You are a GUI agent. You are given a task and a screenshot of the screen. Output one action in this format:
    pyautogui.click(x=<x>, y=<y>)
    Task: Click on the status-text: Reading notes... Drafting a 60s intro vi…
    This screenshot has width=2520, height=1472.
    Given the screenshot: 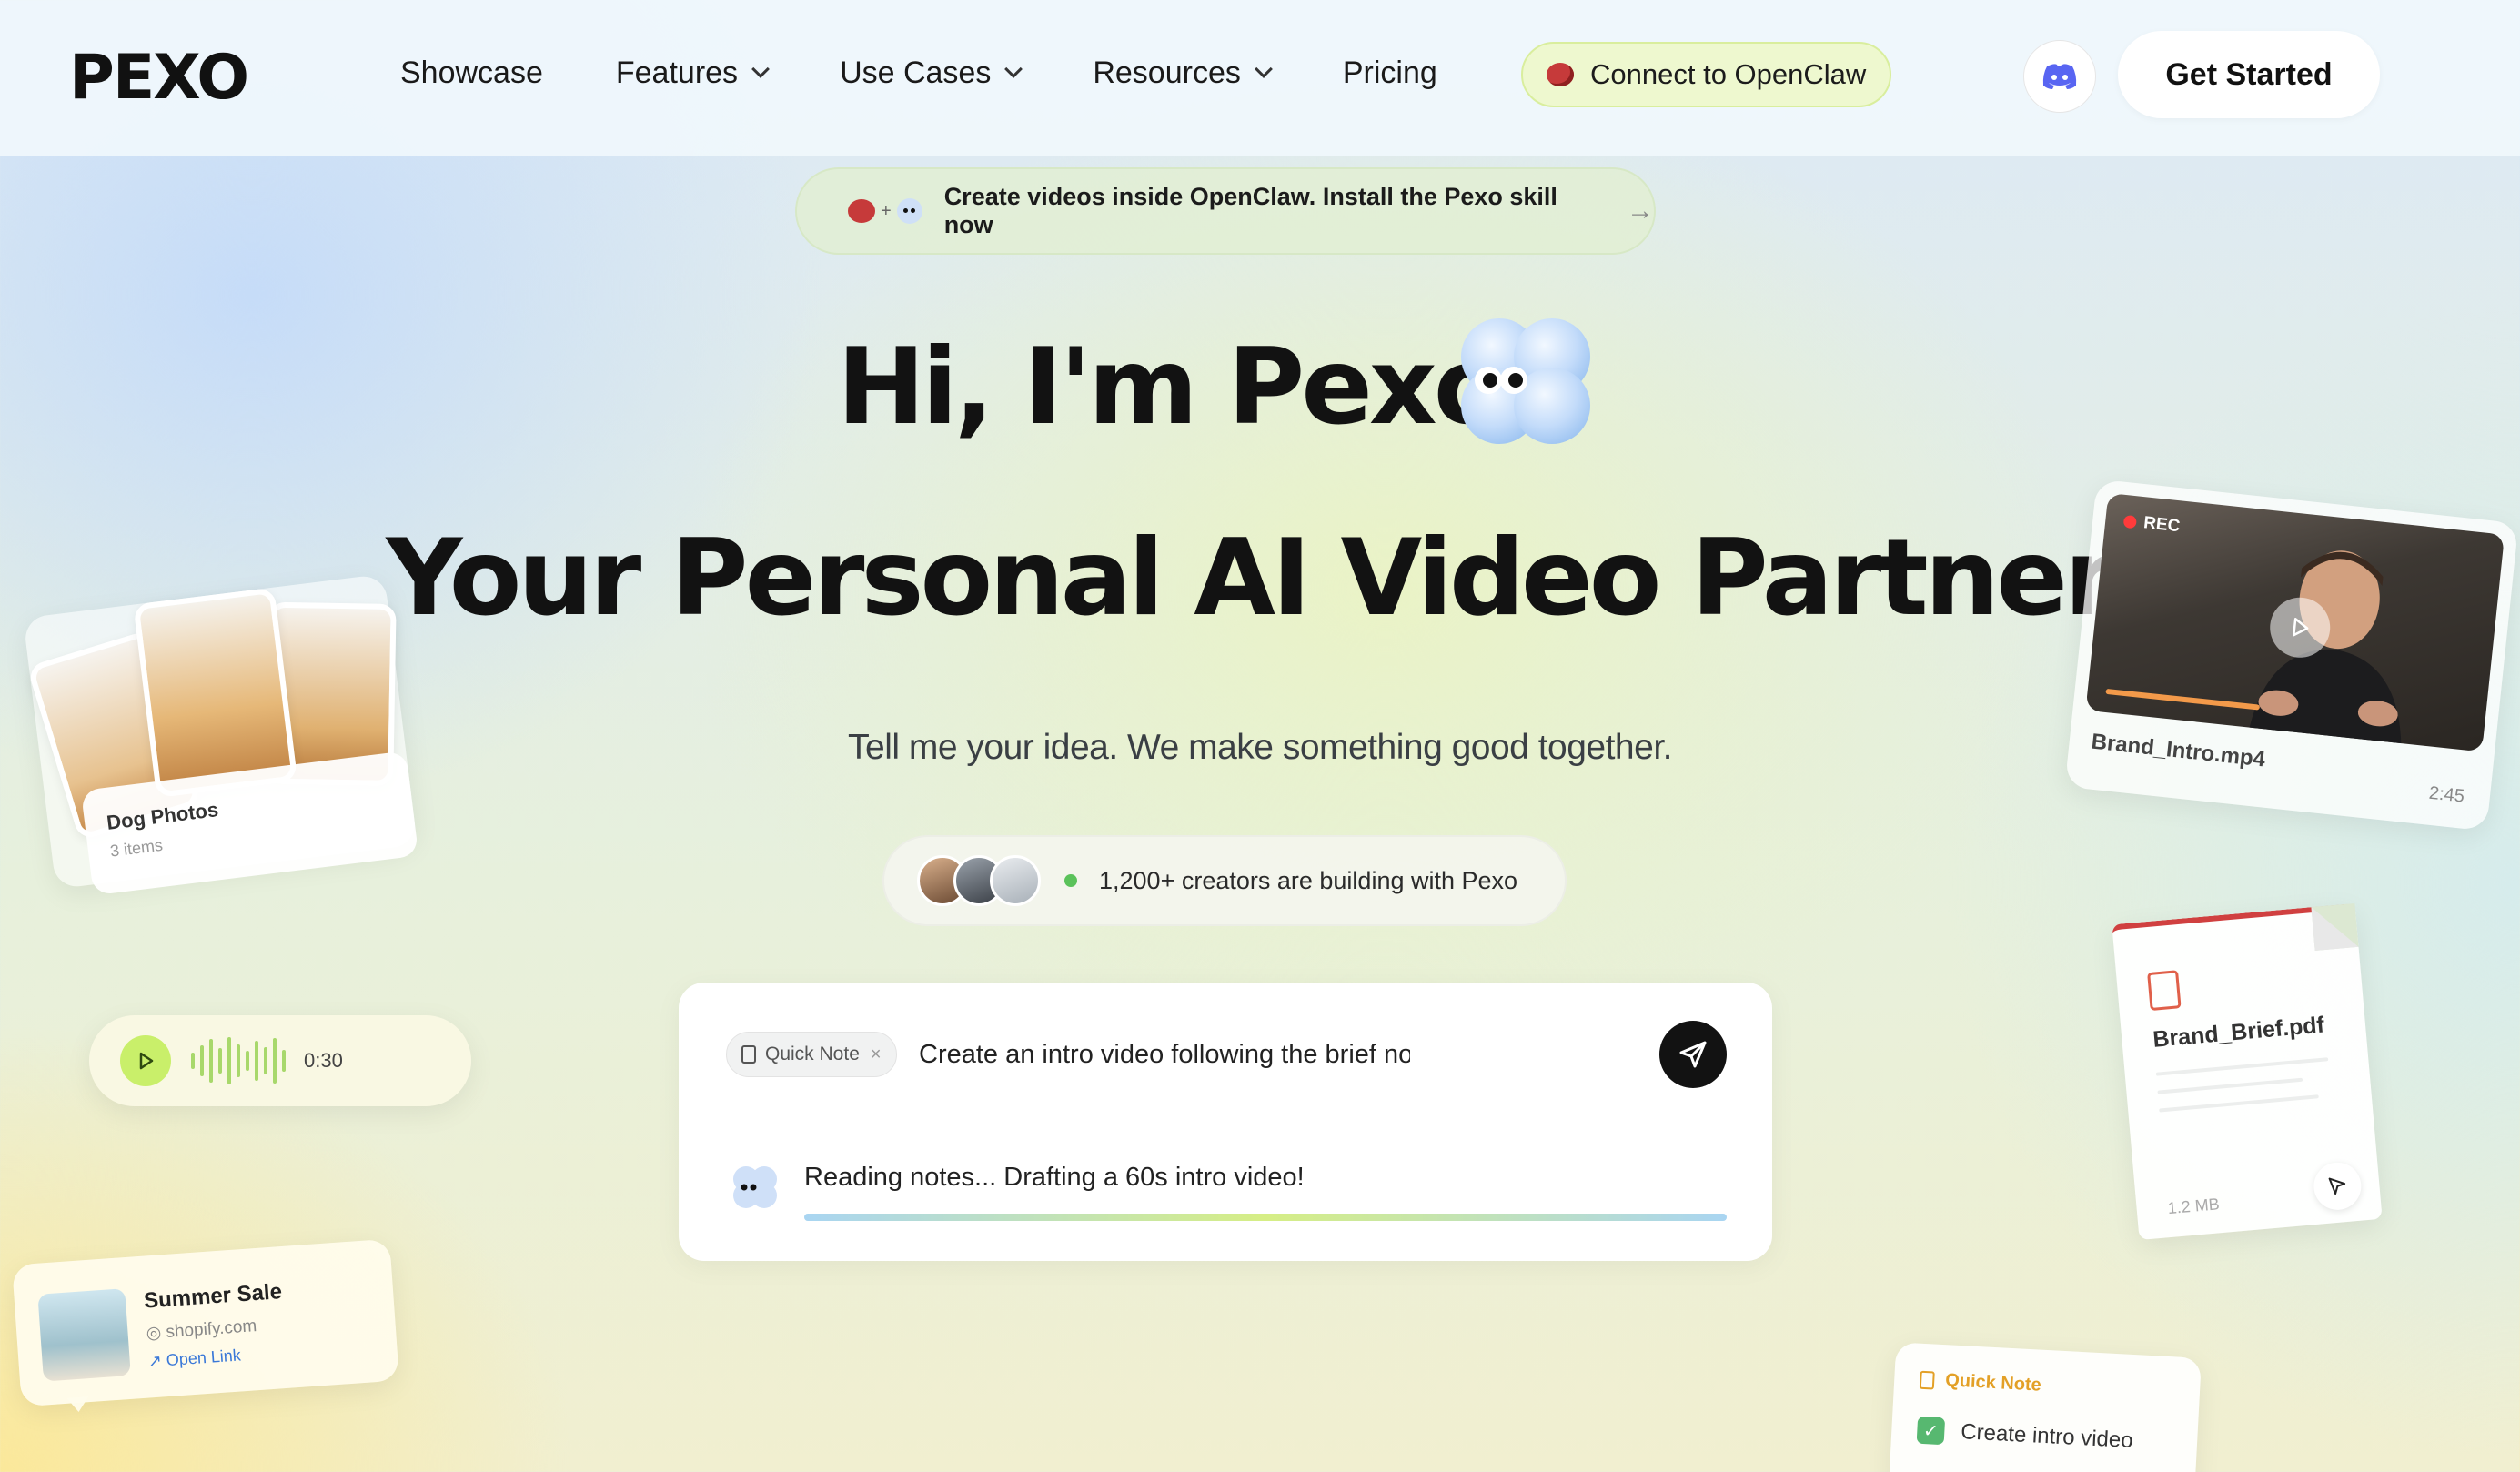 What is the action you would take?
    pyautogui.click(x=1055, y=1177)
    